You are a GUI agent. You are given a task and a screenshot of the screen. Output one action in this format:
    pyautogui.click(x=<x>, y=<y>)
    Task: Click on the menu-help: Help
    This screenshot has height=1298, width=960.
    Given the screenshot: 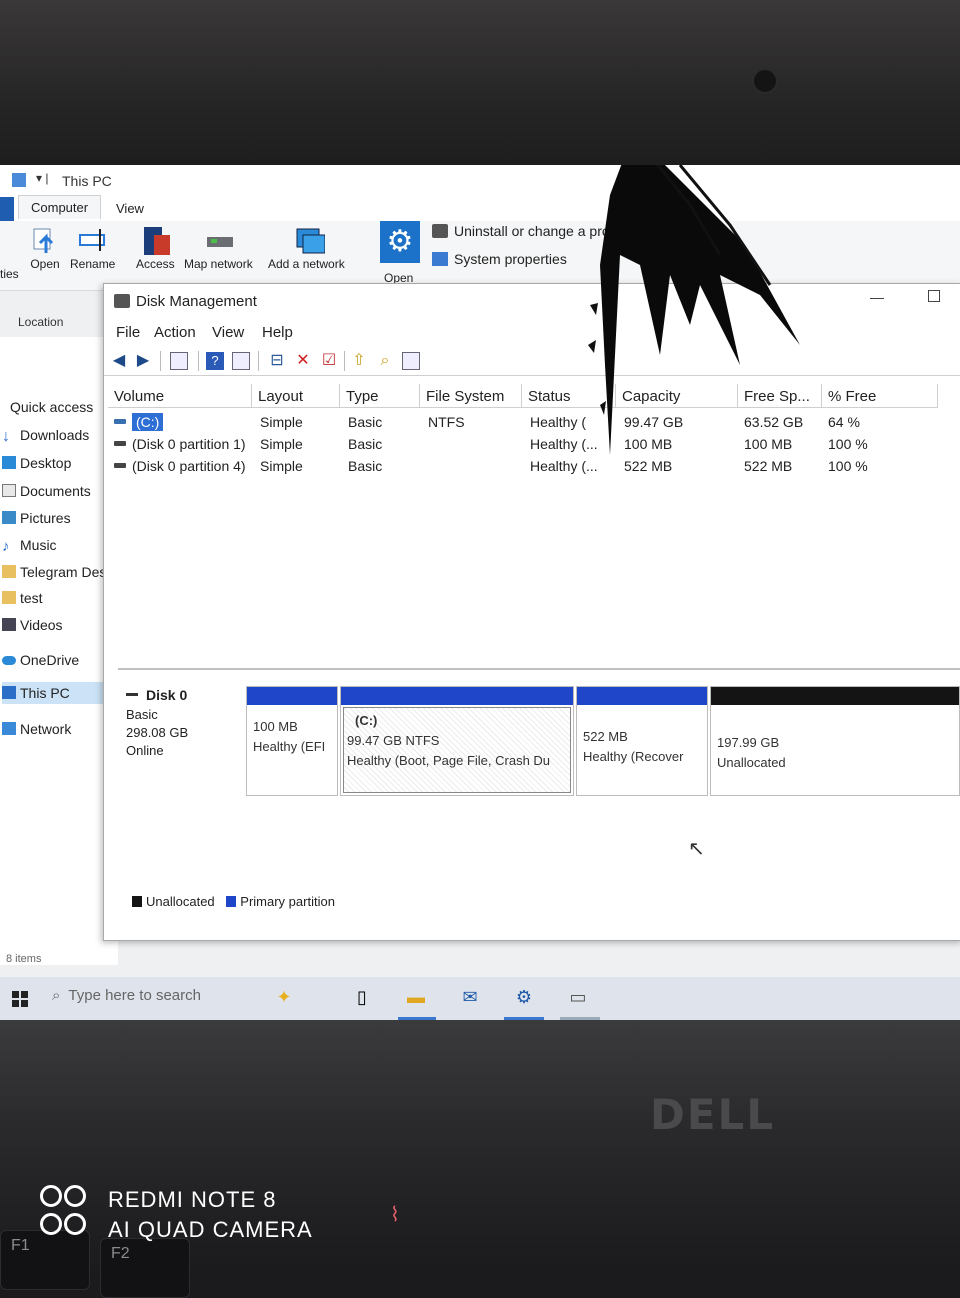 What is the action you would take?
    pyautogui.click(x=277, y=332)
    